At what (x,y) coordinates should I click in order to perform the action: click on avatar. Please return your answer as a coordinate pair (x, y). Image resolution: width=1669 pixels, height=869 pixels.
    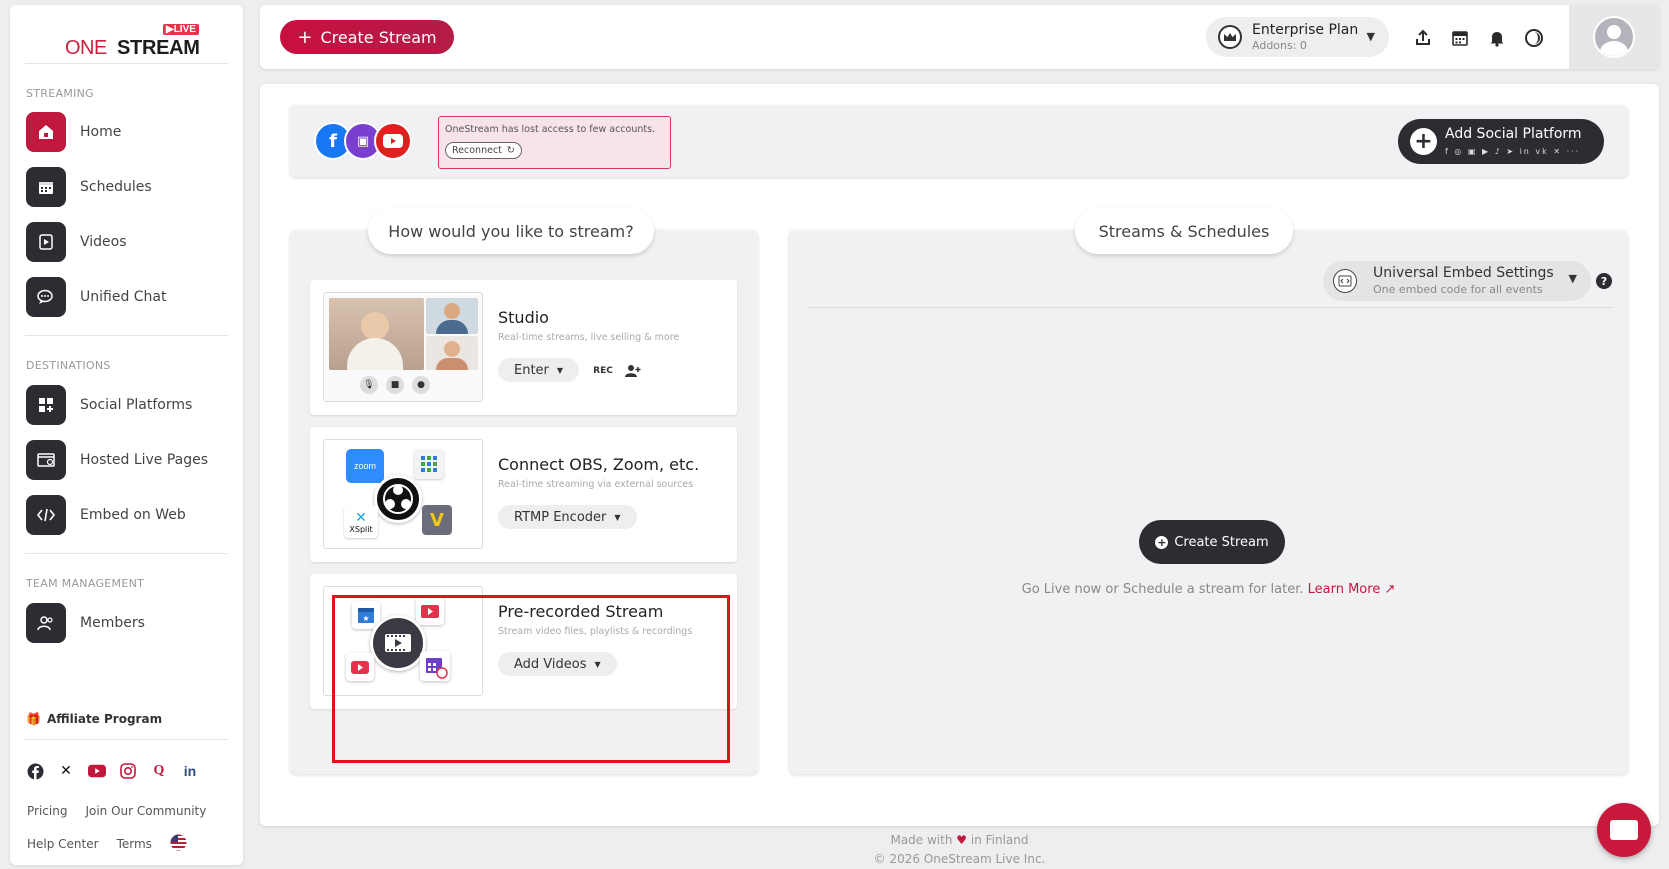
    Looking at the image, I should click on (1614, 37).